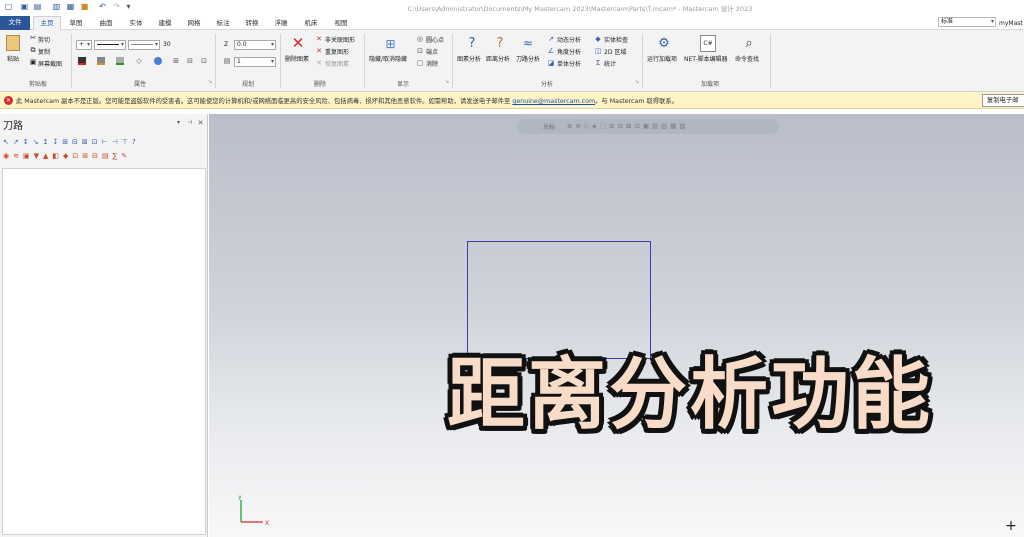 This screenshot has height=537, width=1024. I want to click on tab-machine: 机床, so click(311, 23).